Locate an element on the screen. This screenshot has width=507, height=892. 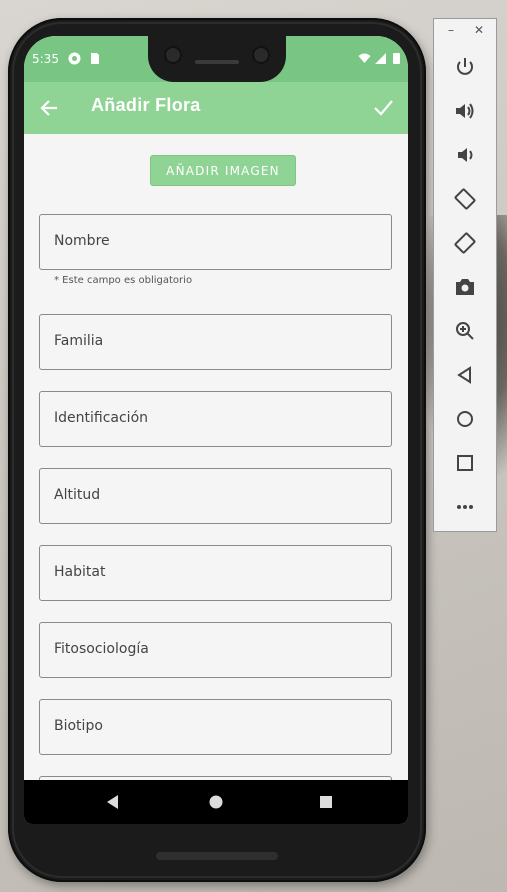
sd-card-icon is located at coordinates (95, 58).